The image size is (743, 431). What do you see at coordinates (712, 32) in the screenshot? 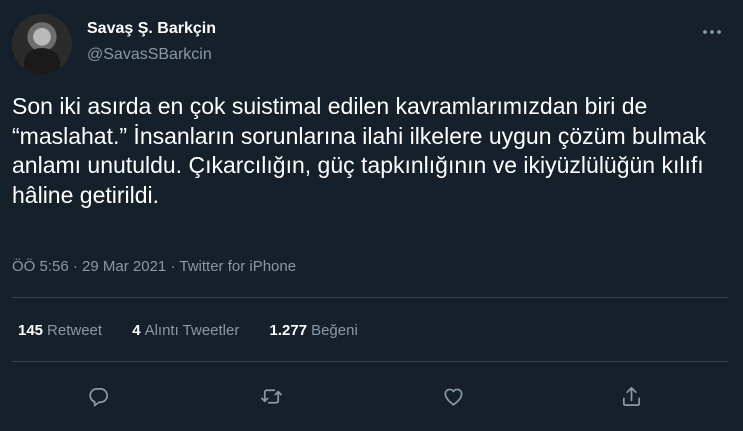
I see `more-options-icon` at bounding box center [712, 32].